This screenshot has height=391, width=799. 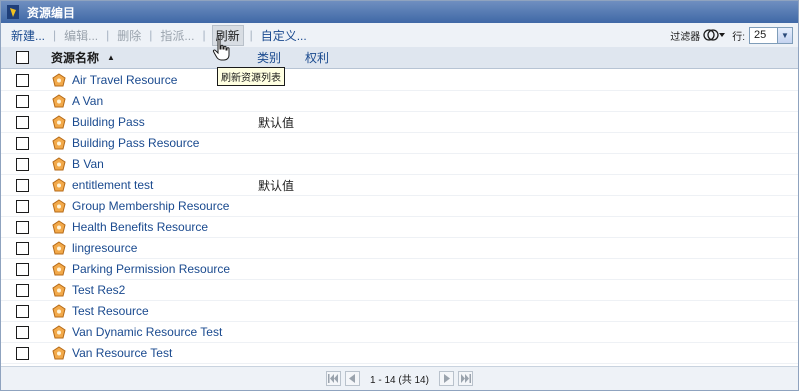 What do you see at coordinates (165, 185) in the screenshot?
I see `resource-name-link: entitlement test` at bounding box center [165, 185].